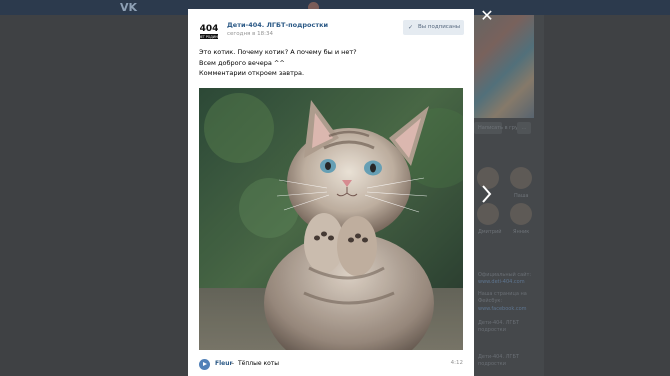  What do you see at coordinates (208, 37) in the screenshot?
I see `group-logo-subtext: НЕТ РОДИНГ` at bounding box center [208, 37].